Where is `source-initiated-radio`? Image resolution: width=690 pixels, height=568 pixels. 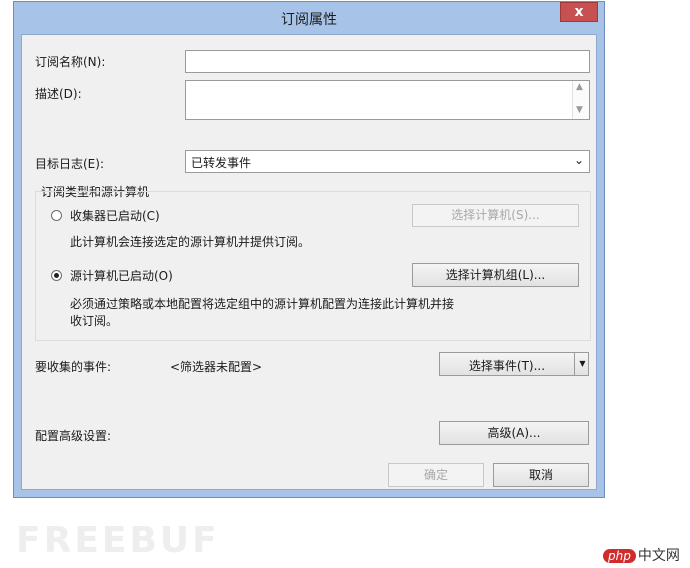 source-initiated-radio is located at coordinates (56, 275).